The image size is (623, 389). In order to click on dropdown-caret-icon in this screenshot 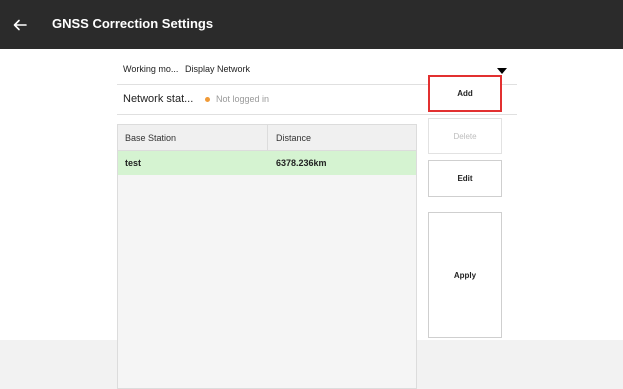, I will do `click(502, 71)`.